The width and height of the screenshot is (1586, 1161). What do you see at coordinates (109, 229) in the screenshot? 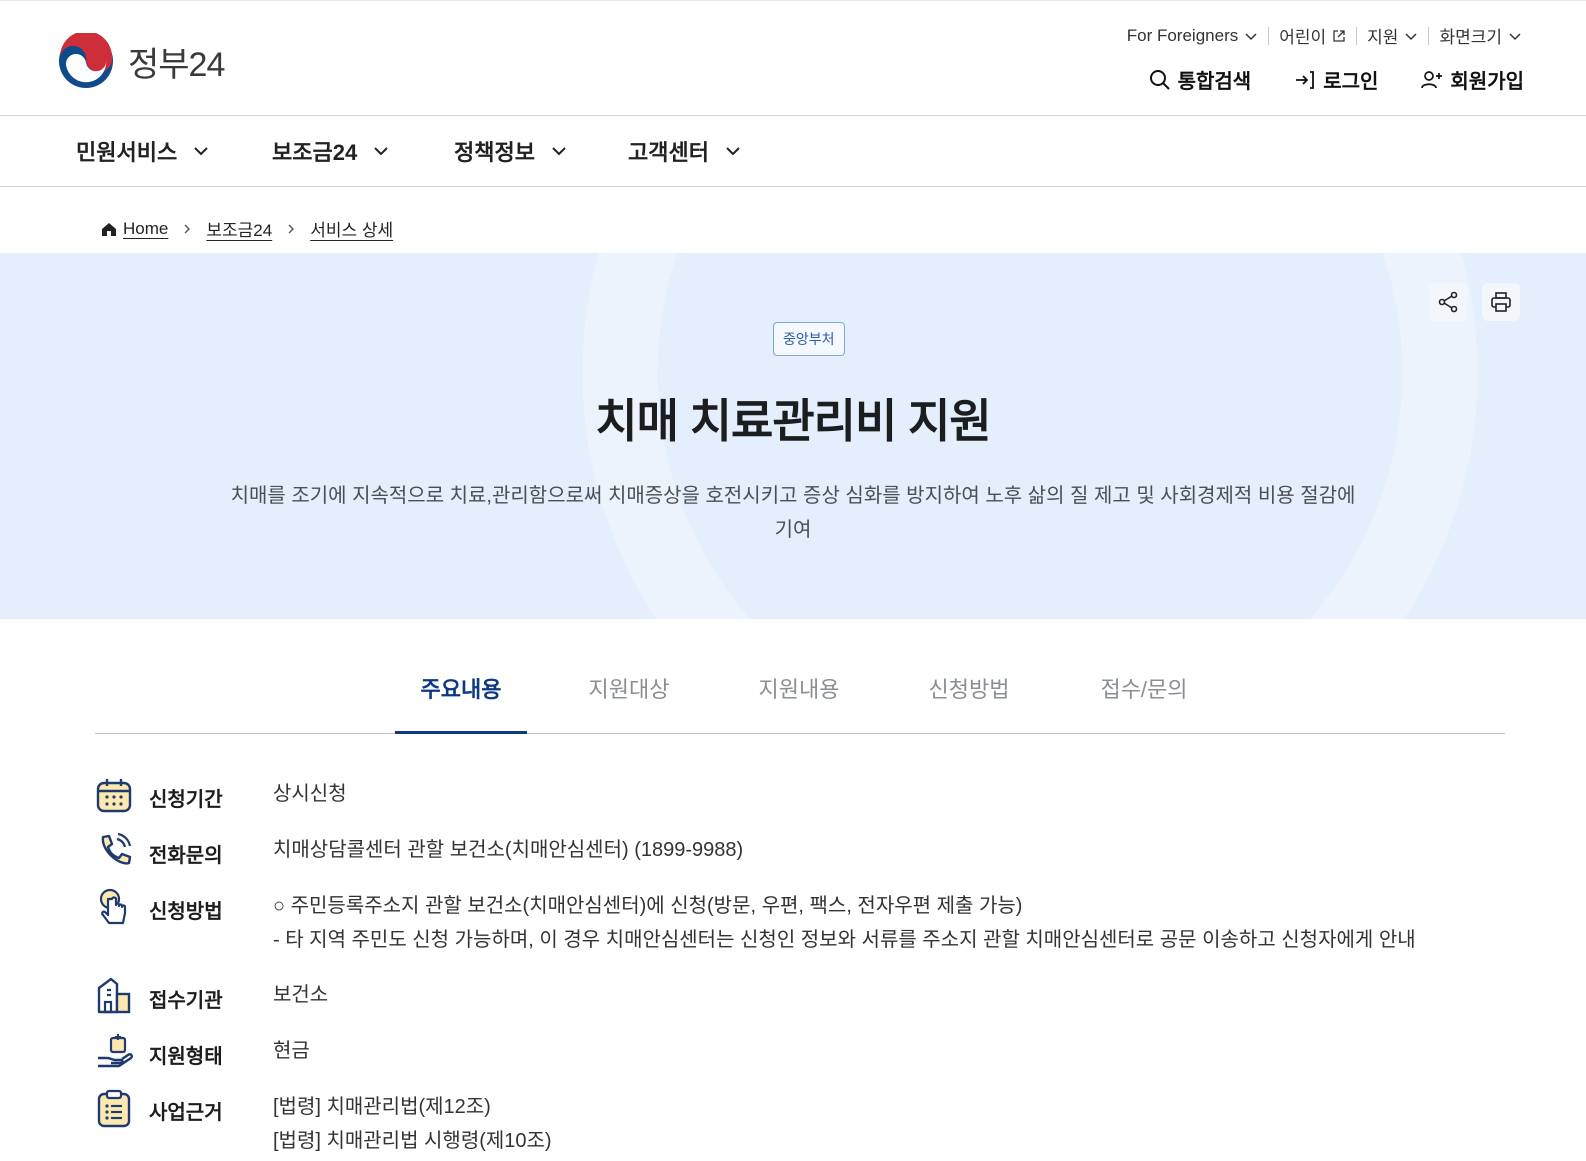
I see `home-icon` at bounding box center [109, 229].